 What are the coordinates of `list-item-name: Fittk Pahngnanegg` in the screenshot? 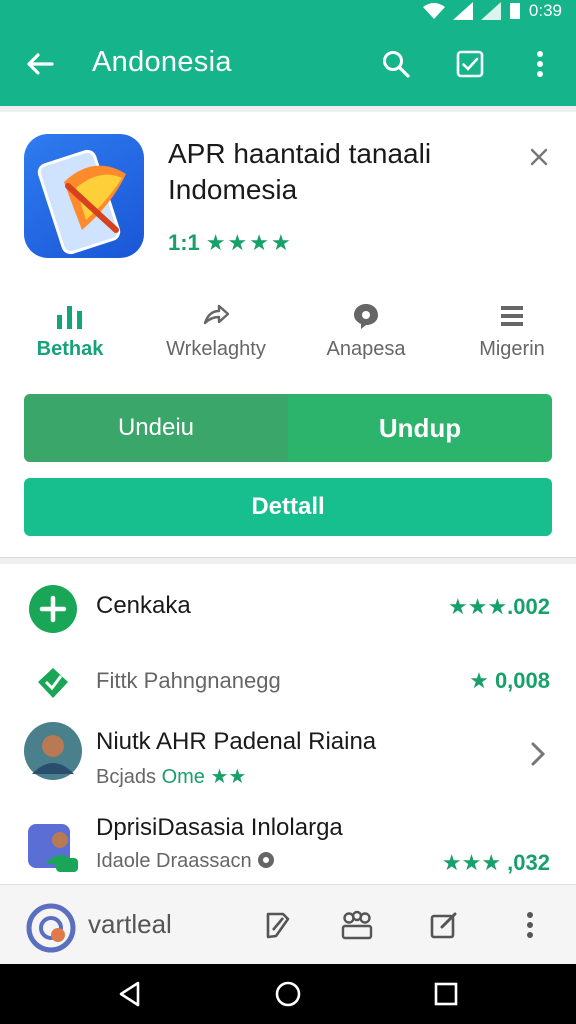 It's located at (188, 680).